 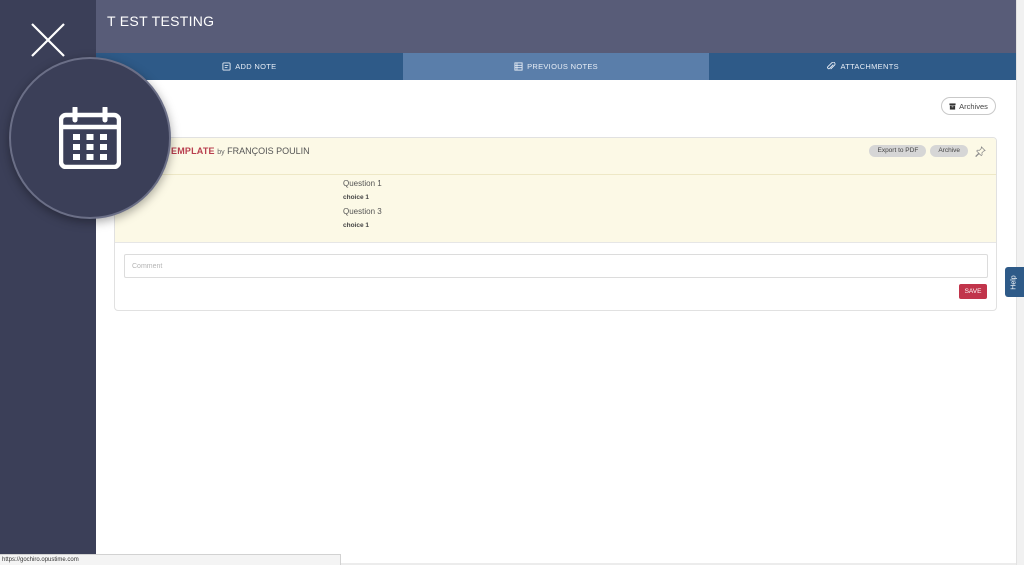 I want to click on note-title: EMPLATE by FRANÇOIS POULIN, so click(x=240, y=151).